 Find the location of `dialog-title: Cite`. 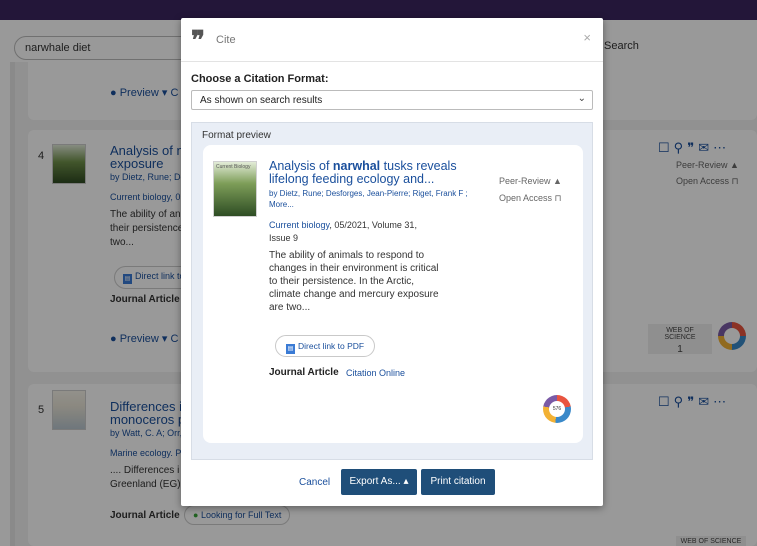

dialog-title: Cite is located at coordinates (226, 40).